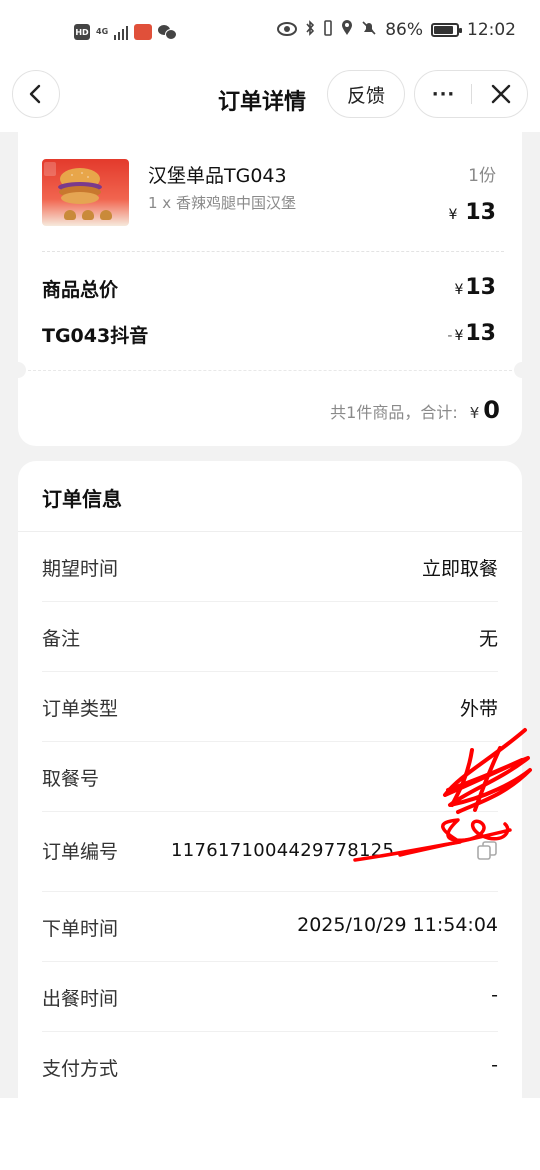 The height and width of the screenshot is (1170, 540). Describe the element at coordinates (459, 569) in the screenshot. I see `row-value: 立即取餐` at that location.